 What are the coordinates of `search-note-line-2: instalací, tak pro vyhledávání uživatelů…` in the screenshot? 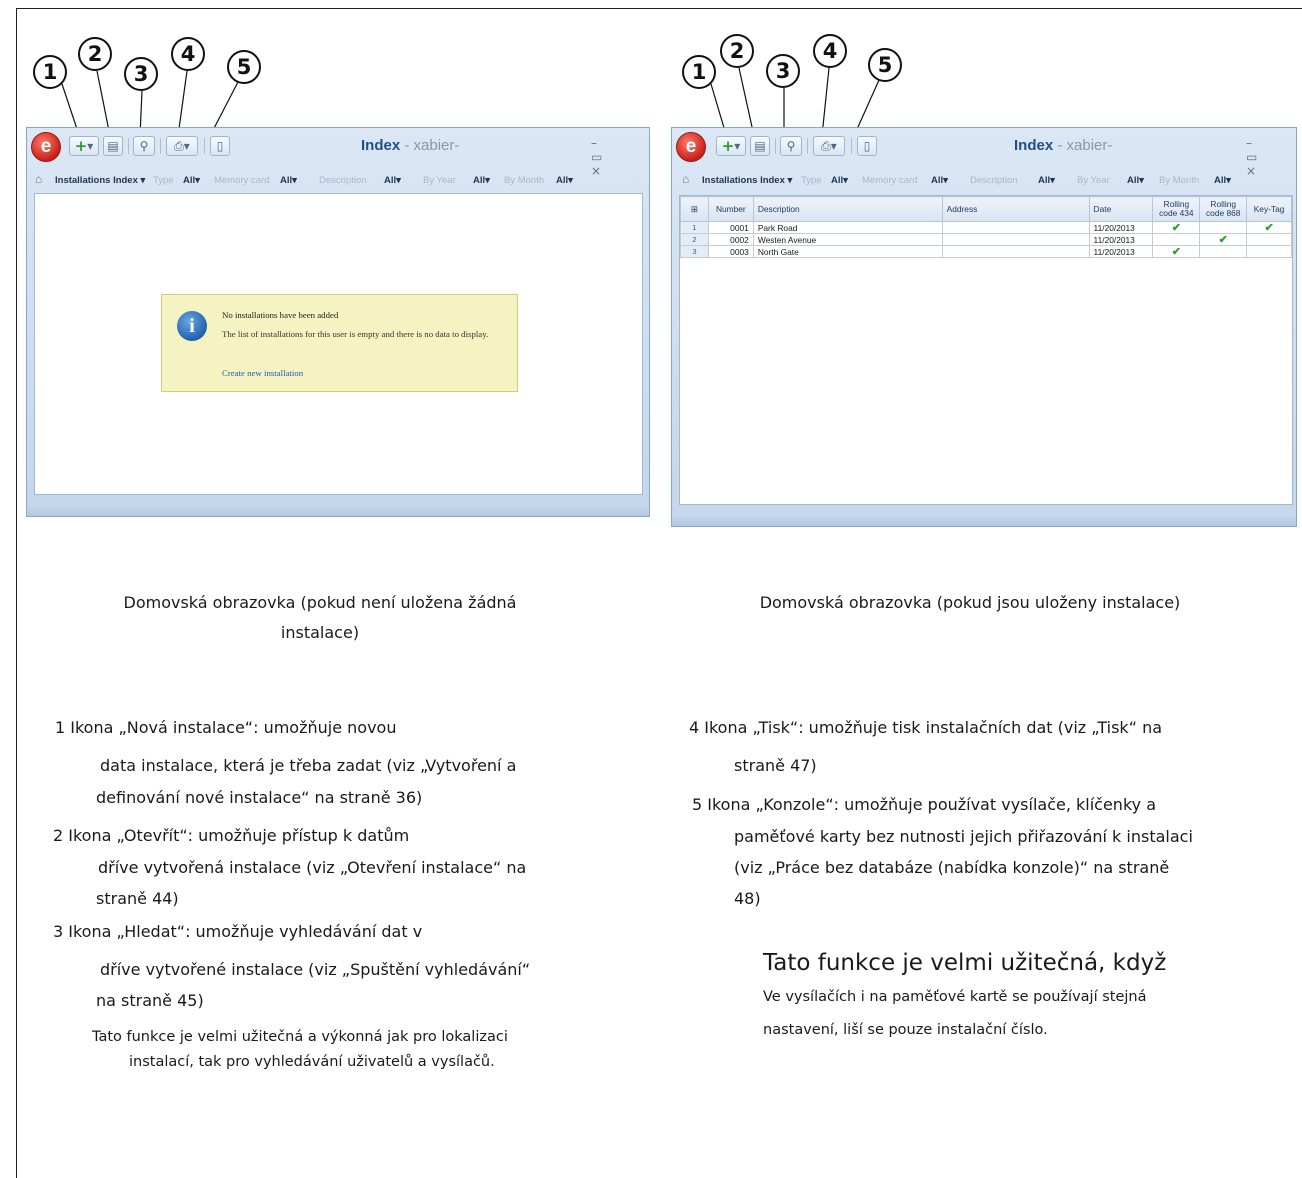 It's located at (312, 1062).